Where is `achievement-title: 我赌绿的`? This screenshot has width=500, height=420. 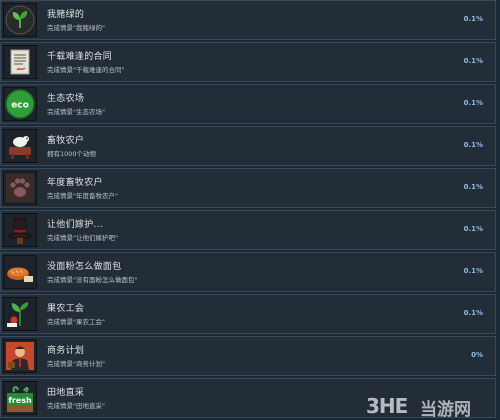 achievement-title: 我赌绿的 is located at coordinates (66, 15).